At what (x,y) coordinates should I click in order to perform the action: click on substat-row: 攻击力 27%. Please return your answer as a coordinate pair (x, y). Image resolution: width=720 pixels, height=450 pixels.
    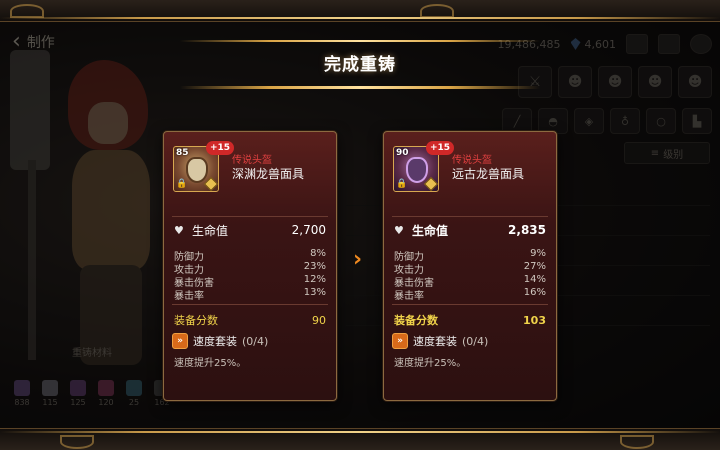
    Looking at the image, I should click on (470, 268).